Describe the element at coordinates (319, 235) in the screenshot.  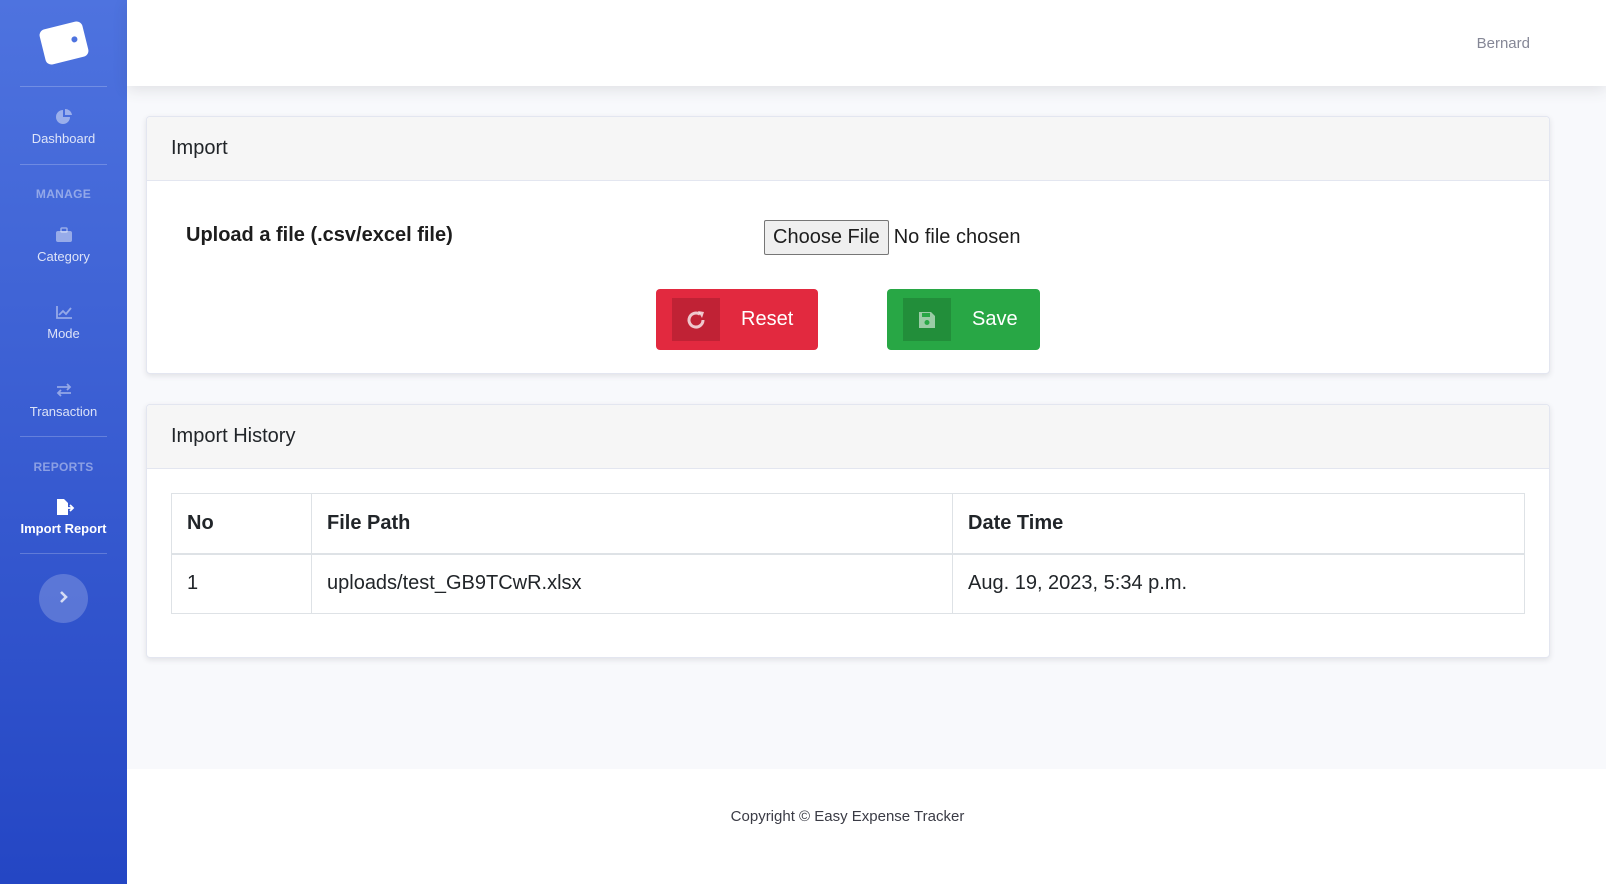
I see `upload-label: Upload a file (.csv/excel file)` at that location.